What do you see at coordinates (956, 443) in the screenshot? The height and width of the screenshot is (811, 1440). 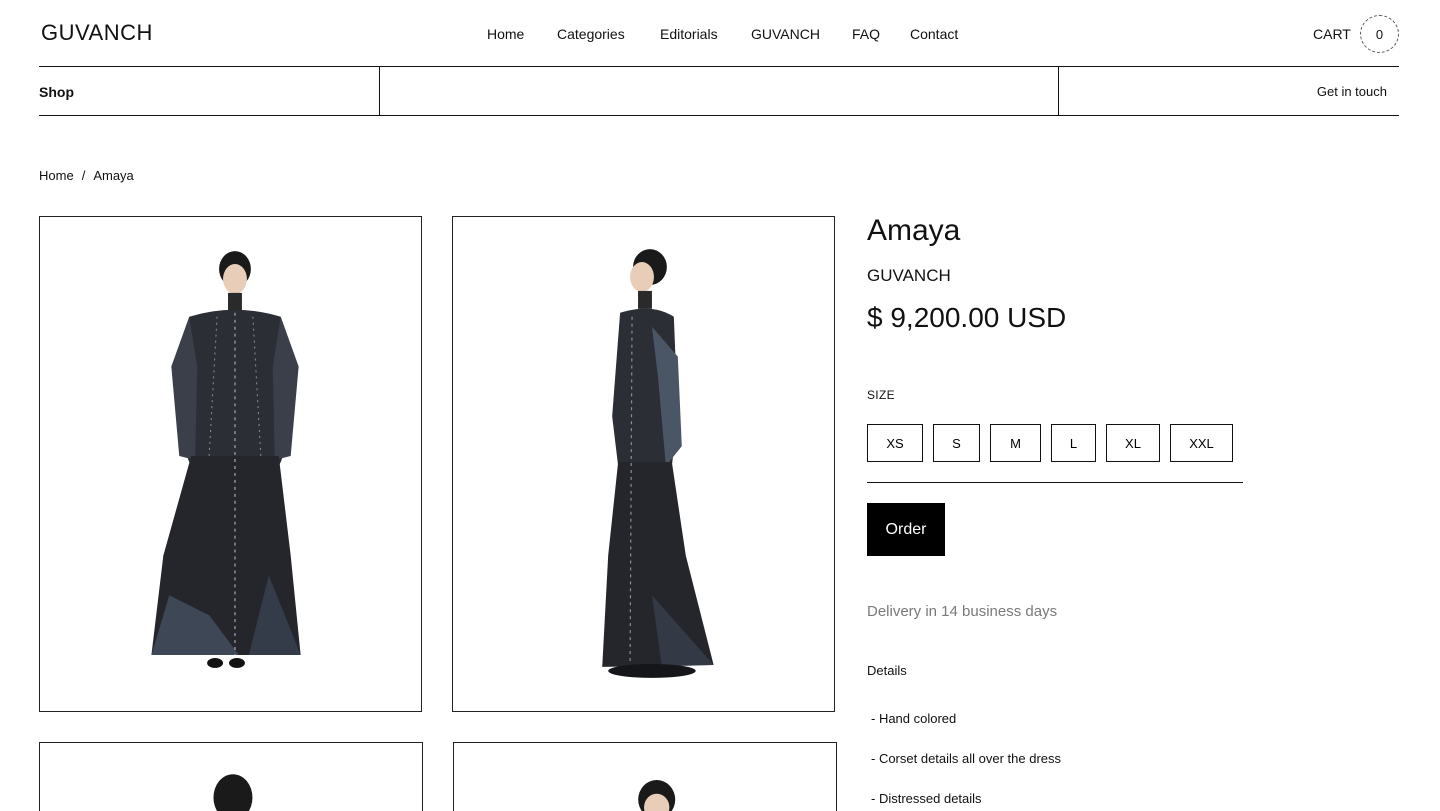 I see `size-option-s: S` at bounding box center [956, 443].